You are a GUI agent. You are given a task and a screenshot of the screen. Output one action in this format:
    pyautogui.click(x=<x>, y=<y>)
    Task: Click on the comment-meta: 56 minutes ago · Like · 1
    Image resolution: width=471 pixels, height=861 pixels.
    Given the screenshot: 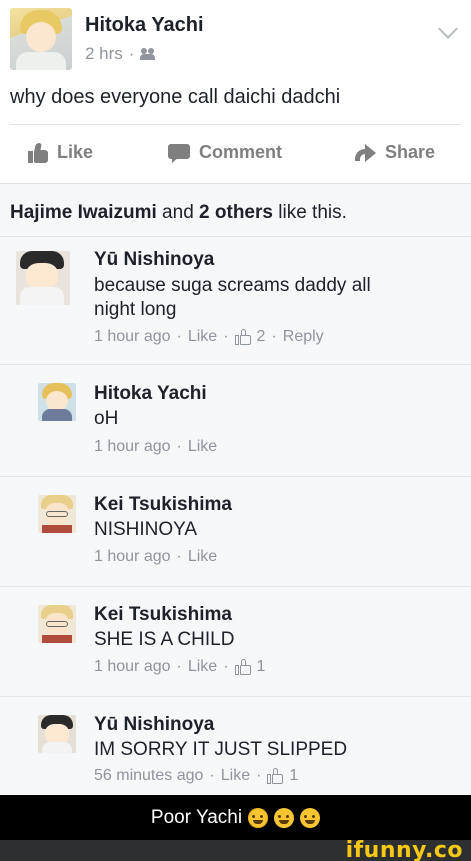 What is the action you would take?
    pyautogui.click(x=196, y=776)
    